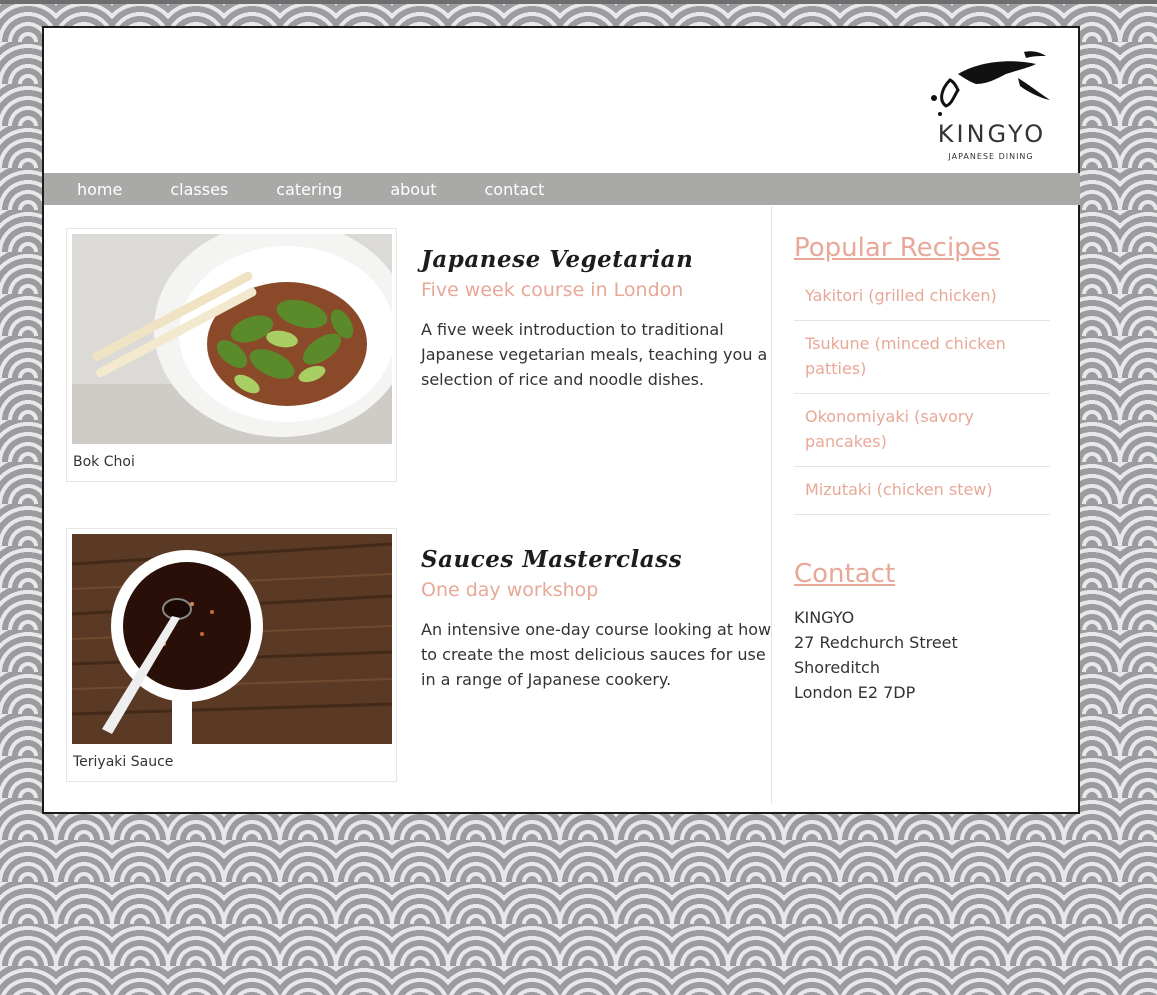 The width and height of the screenshot is (1157, 995). I want to click on logo-wordmark: KINGYO, so click(992, 134).